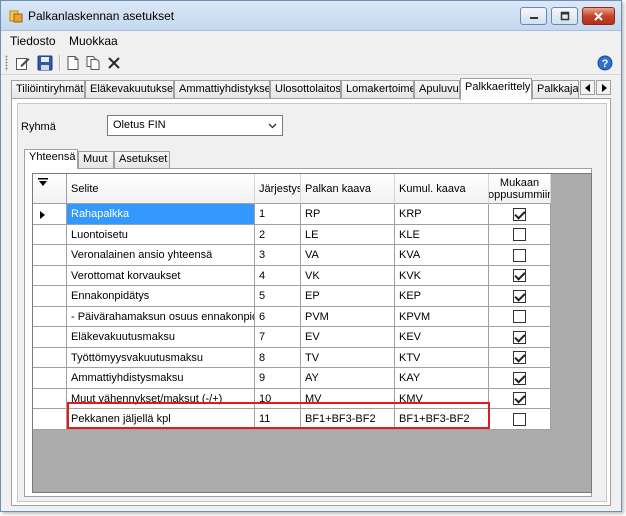 Image resolution: width=626 pixels, height=516 pixels. What do you see at coordinates (442, 189) in the screenshot?
I see `col-header-kumul-kaava: Kumul. kaava` at bounding box center [442, 189].